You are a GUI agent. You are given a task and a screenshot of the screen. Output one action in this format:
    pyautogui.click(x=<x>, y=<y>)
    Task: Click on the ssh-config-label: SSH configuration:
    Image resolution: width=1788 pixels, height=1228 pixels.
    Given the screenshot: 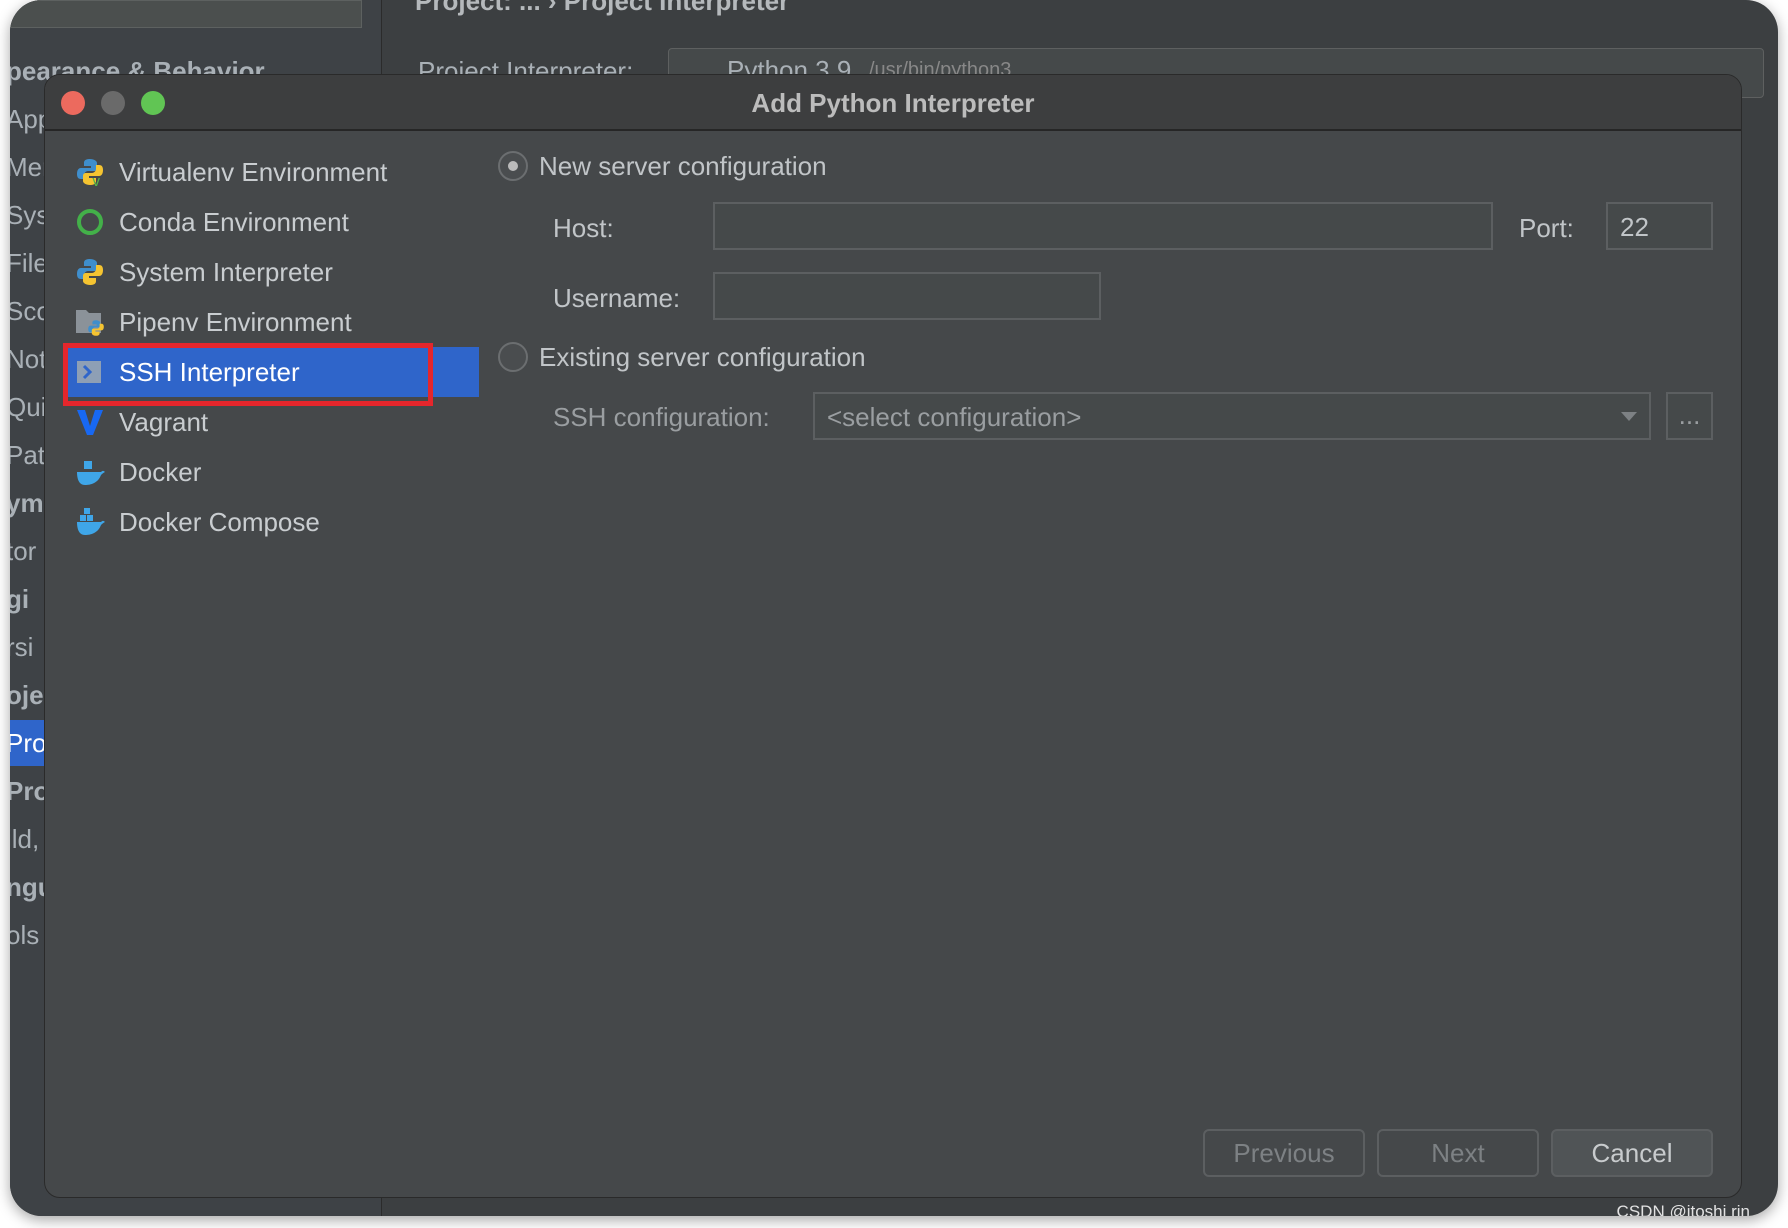 What is the action you would take?
    pyautogui.click(x=661, y=417)
    